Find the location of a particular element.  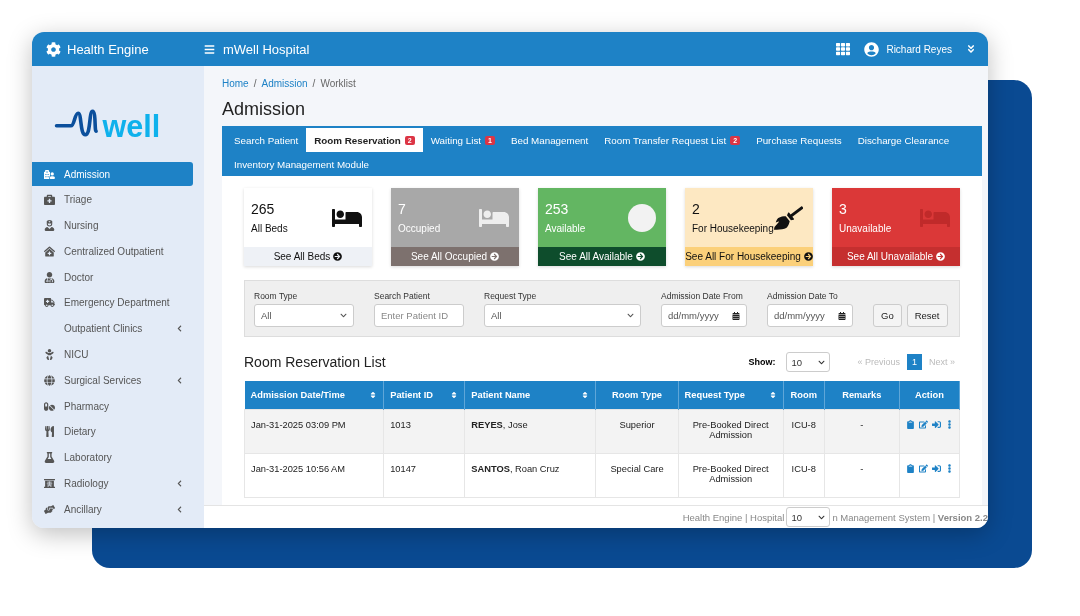

field-label: Admission Date To is located at coordinates (803, 296).